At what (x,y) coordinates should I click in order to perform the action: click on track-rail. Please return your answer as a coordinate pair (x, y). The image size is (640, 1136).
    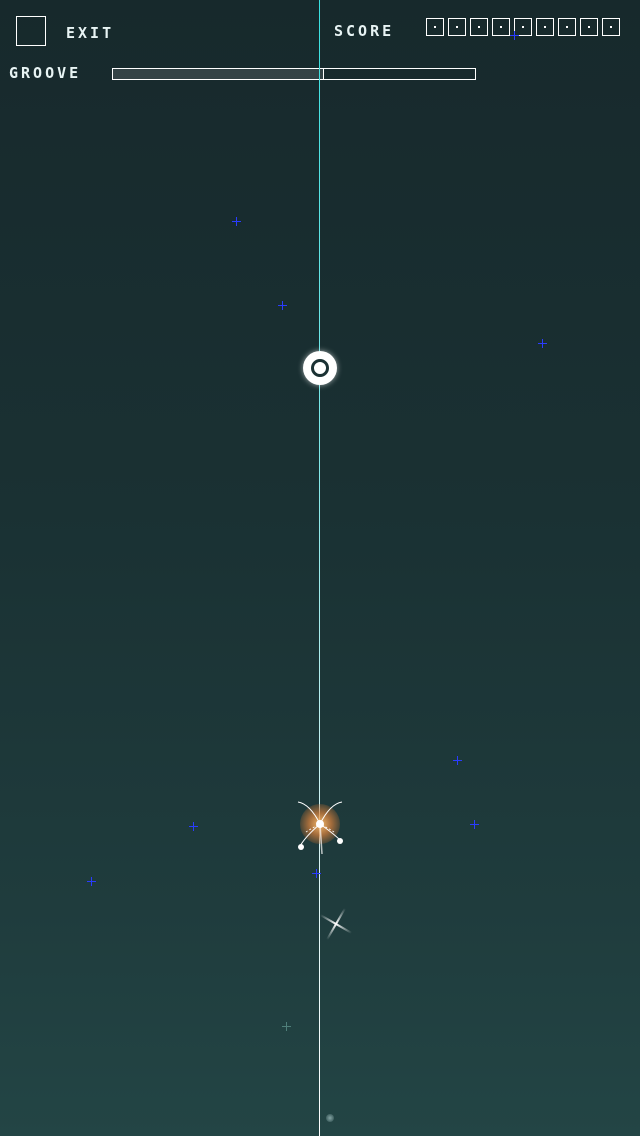
    Looking at the image, I should click on (319, 568).